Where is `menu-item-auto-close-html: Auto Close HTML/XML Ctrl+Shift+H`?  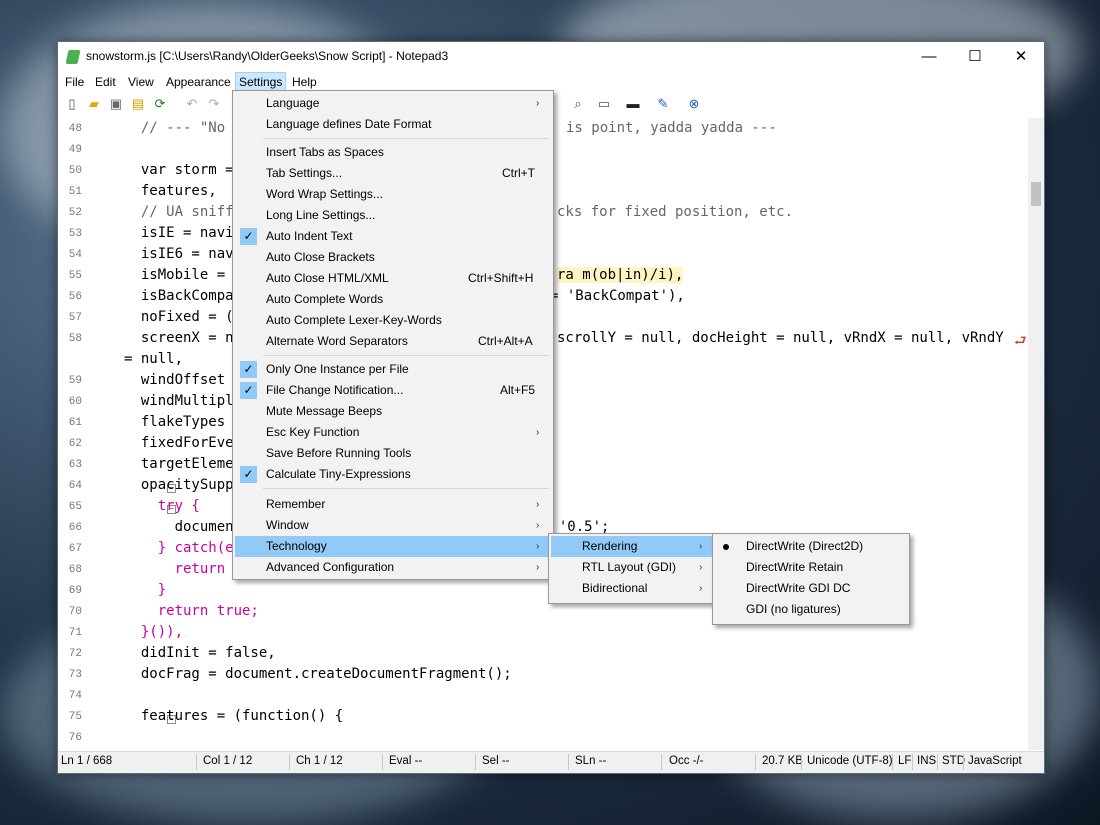
menu-item-auto-close-html: Auto Close HTML/XML Ctrl+Shift+H is located at coordinates (393, 278).